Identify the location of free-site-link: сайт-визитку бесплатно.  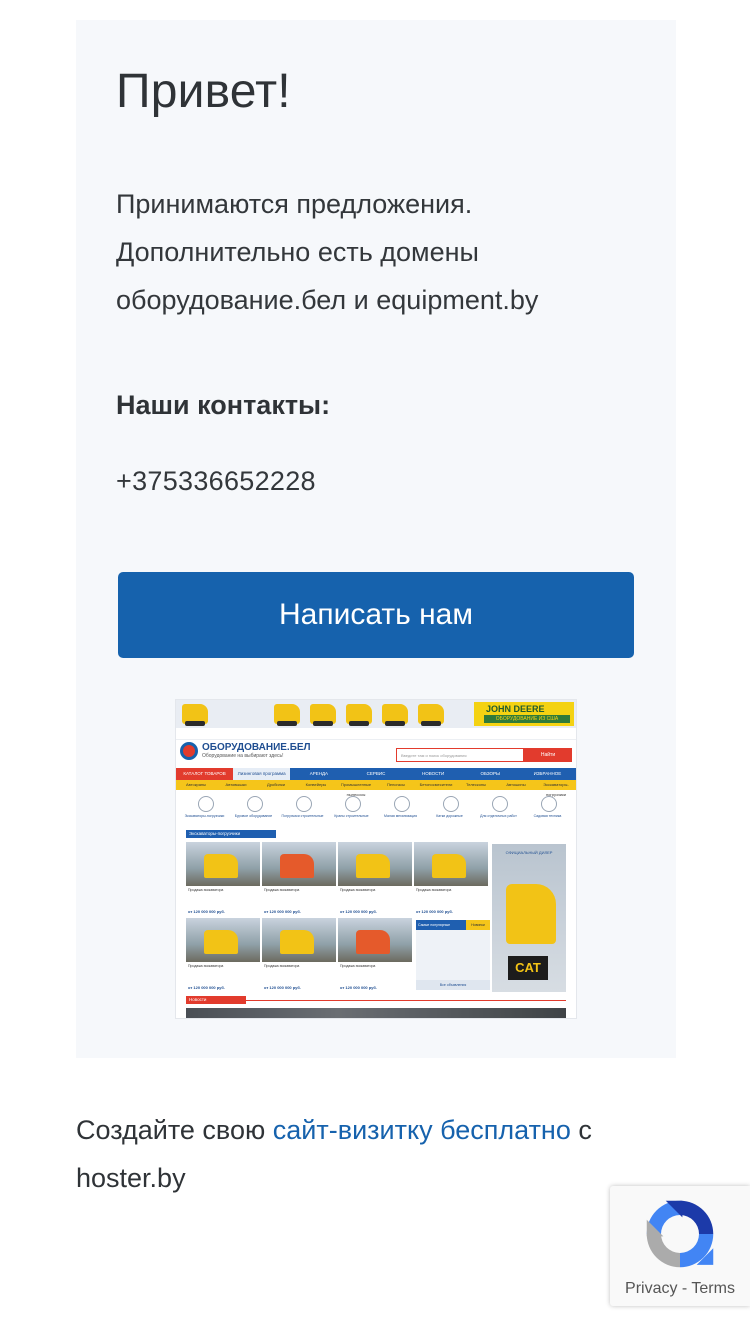
(422, 1130).